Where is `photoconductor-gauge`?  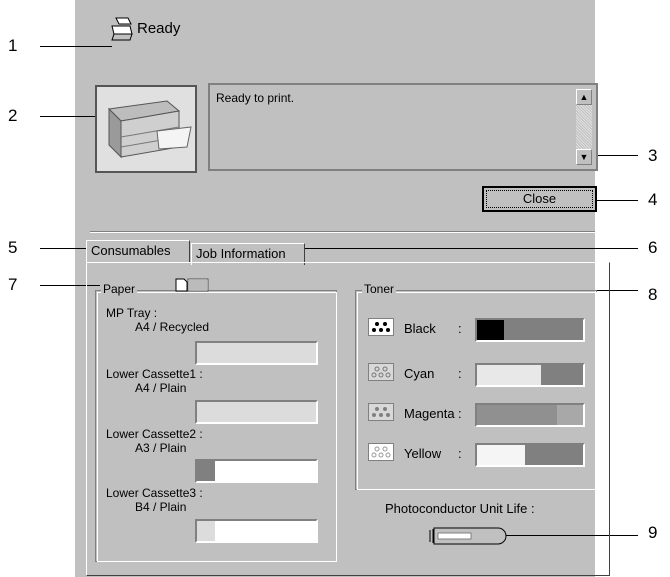 photoconductor-gauge is located at coordinates (469, 536).